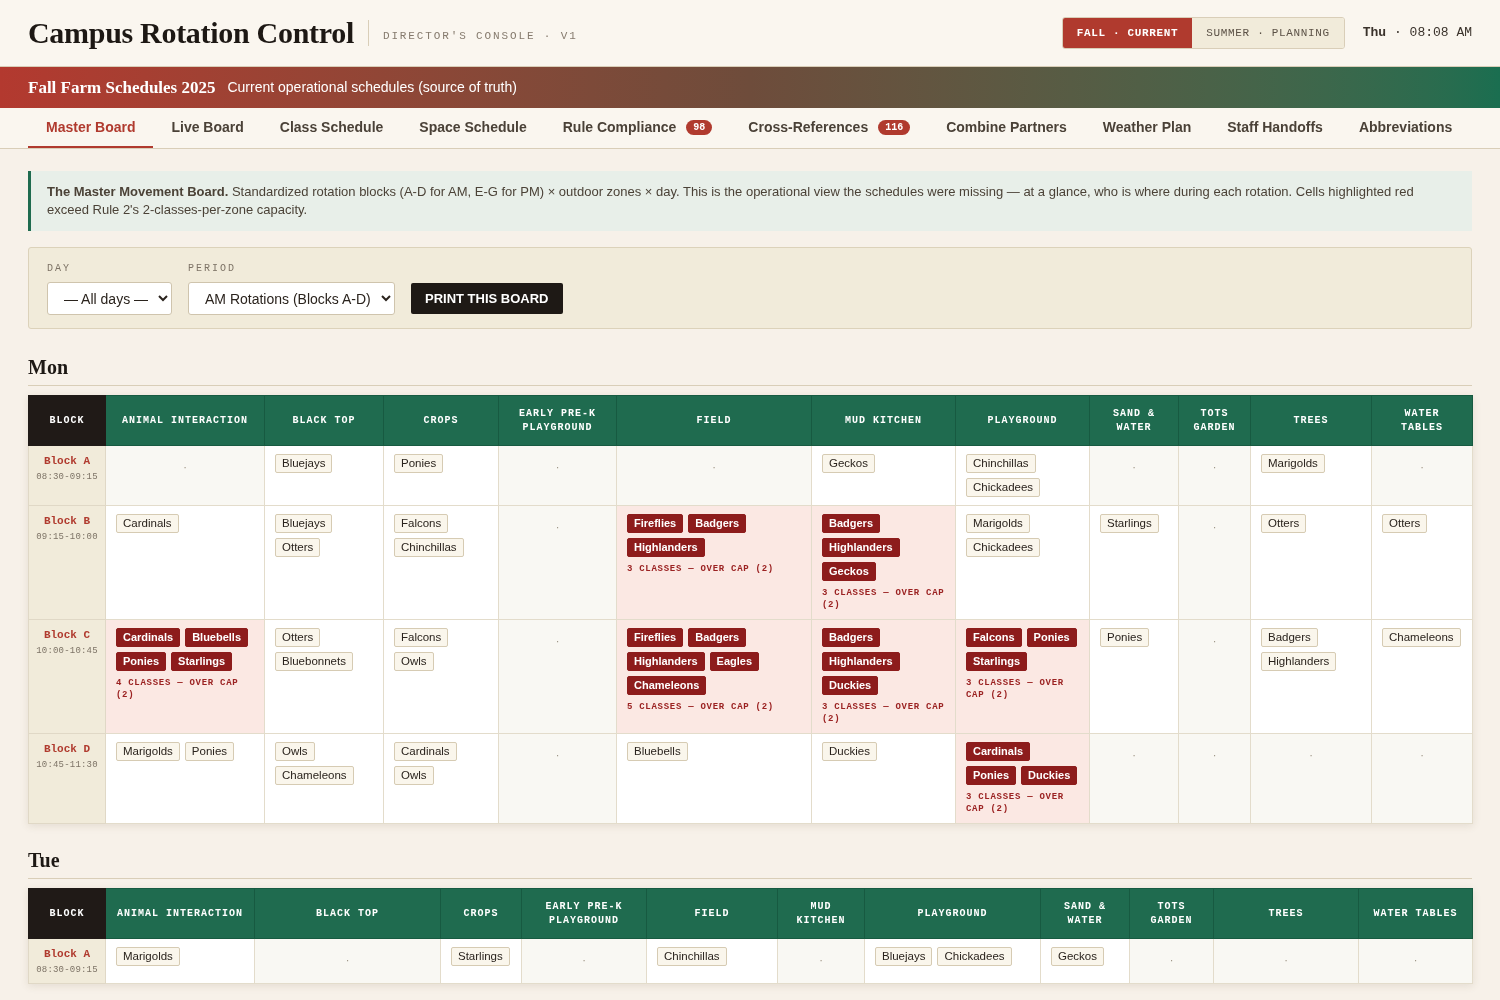 This screenshot has width=1500, height=1000. What do you see at coordinates (883, 420) in the screenshot?
I see `column-header: MUD KITCHEN` at bounding box center [883, 420].